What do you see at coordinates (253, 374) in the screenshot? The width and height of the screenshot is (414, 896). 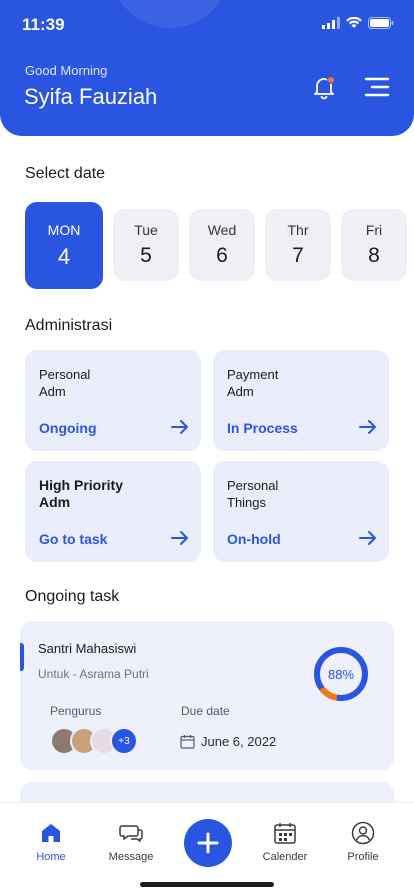 I see `adm-card-title: Payment` at bounding box center [253, 374].